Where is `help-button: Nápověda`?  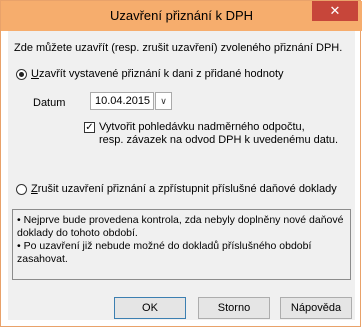
help-button: Nápověda is located at coordinates (316, 308).